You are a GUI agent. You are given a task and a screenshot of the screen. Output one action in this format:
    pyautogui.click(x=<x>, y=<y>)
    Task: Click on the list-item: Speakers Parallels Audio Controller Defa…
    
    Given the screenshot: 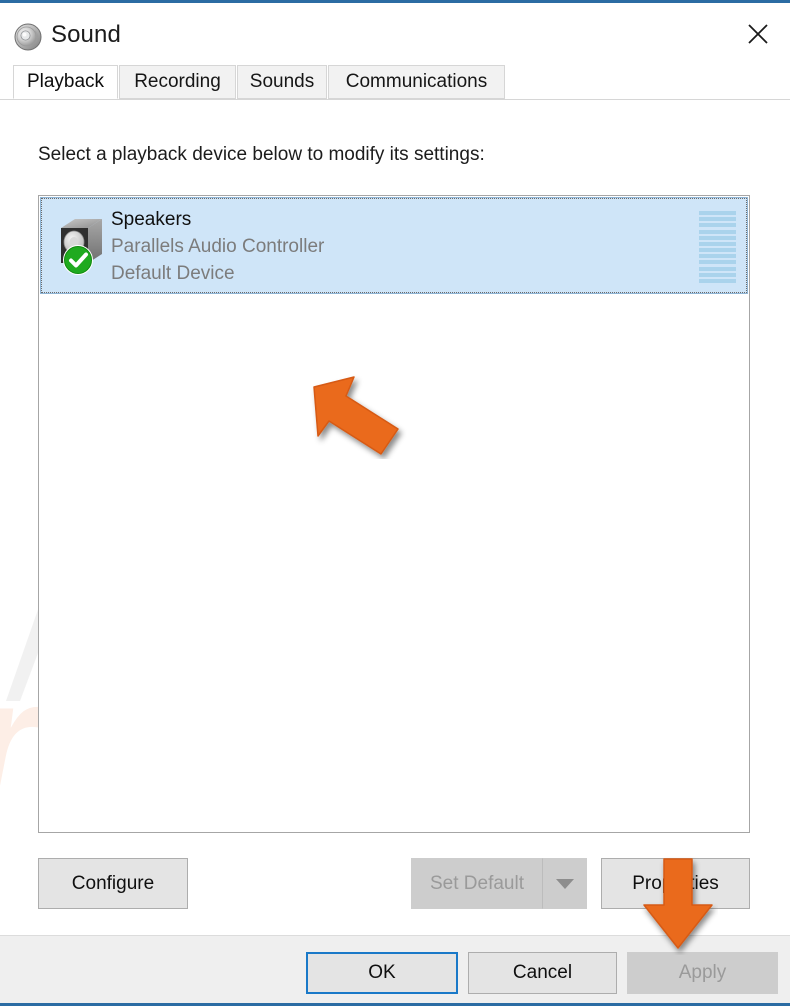 What is the action you would take?
    pyautogui.click(x=394, y=245)
    